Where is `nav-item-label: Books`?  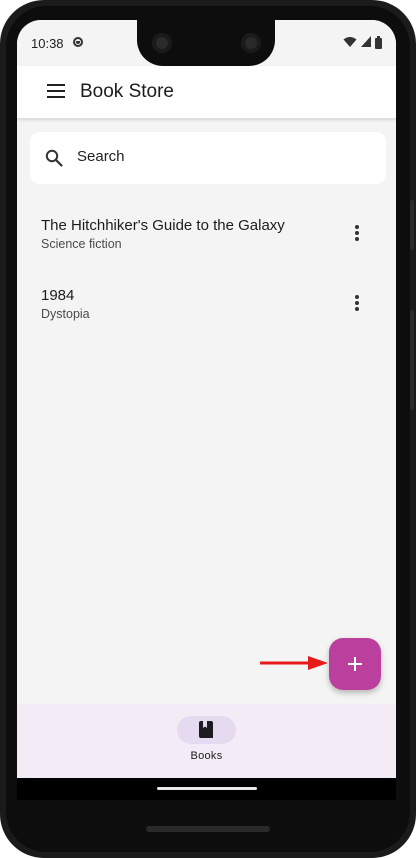
nav-item-label: Books is located at coordinates (206, 756).